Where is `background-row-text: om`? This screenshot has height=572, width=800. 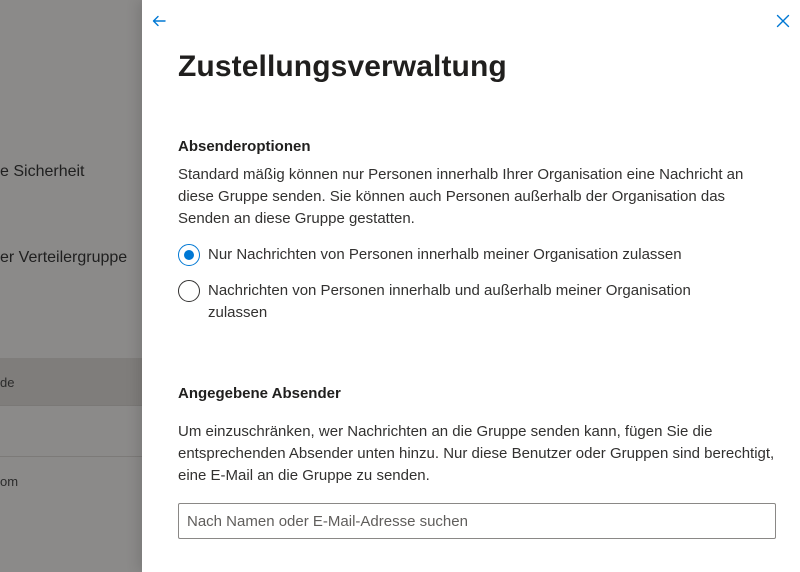
background-row-text: om is located at coordinates (9, 481).